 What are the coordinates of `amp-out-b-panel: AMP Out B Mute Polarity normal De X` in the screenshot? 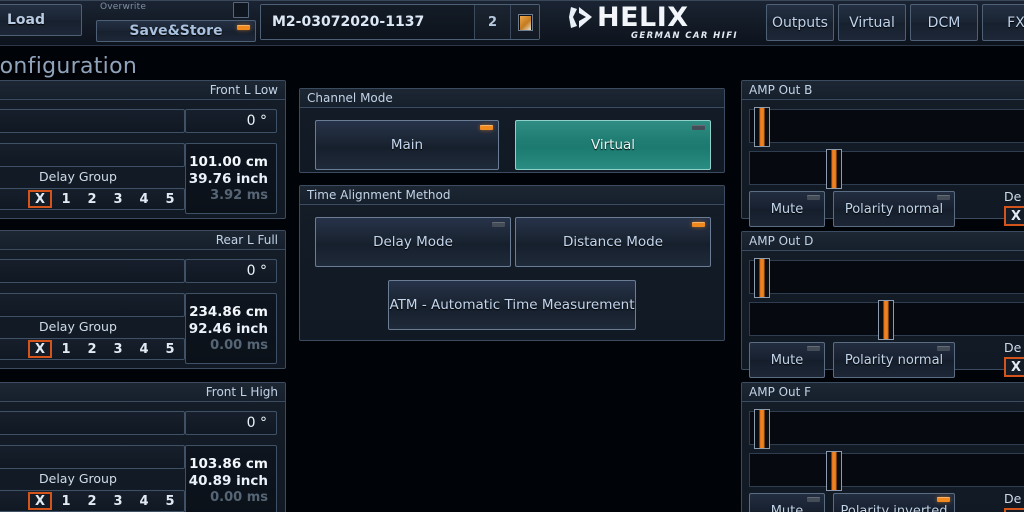 It's located at (882, 153).